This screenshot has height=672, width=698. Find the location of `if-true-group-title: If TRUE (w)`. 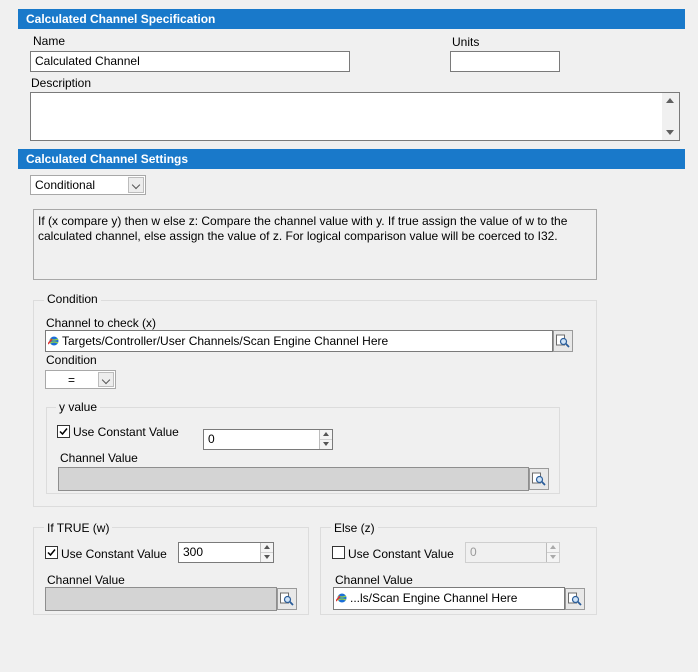

if-true-group-title: If TRUE (w) is located at coordinates (78, 528).